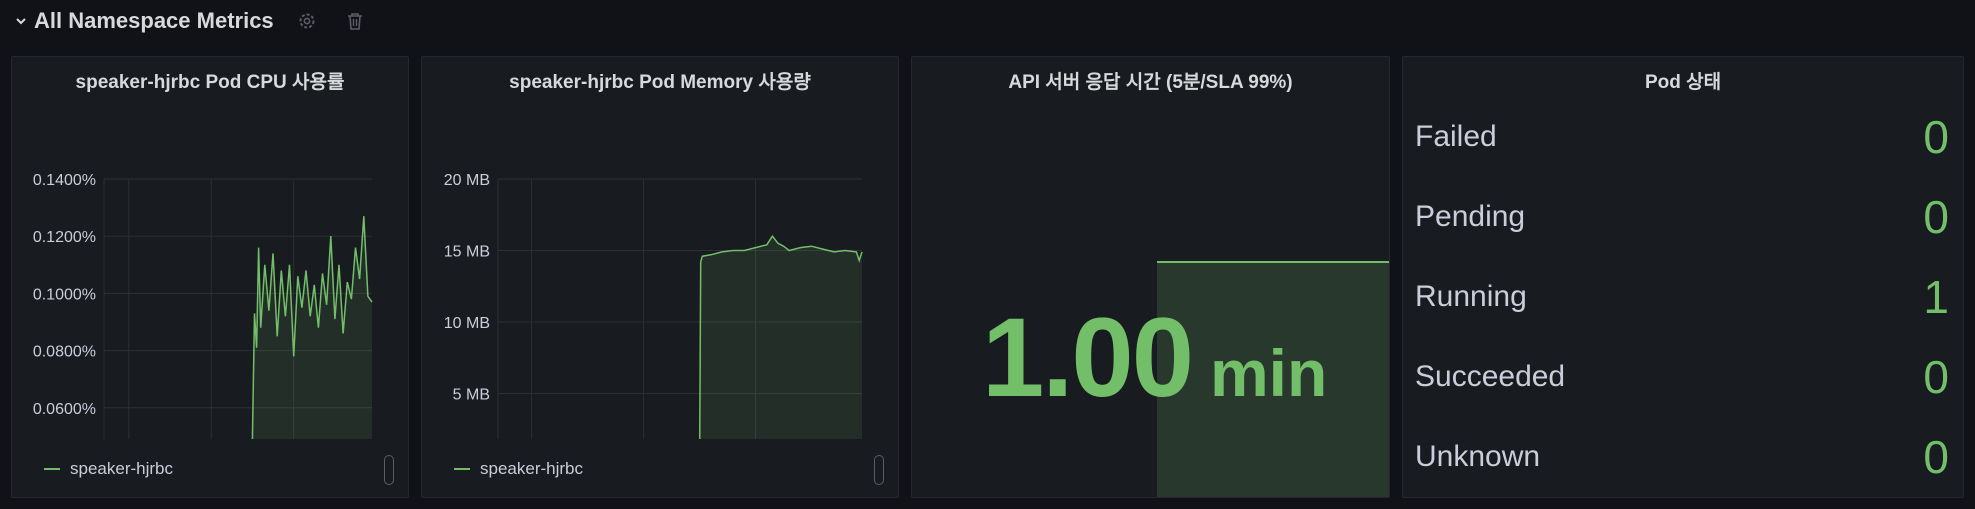 The width and height of the screenshot is (1975, 509). Describe the element at coordinates (64, 294) in the screenshot. I see `y-tick-label: 0.1000%` at that location.